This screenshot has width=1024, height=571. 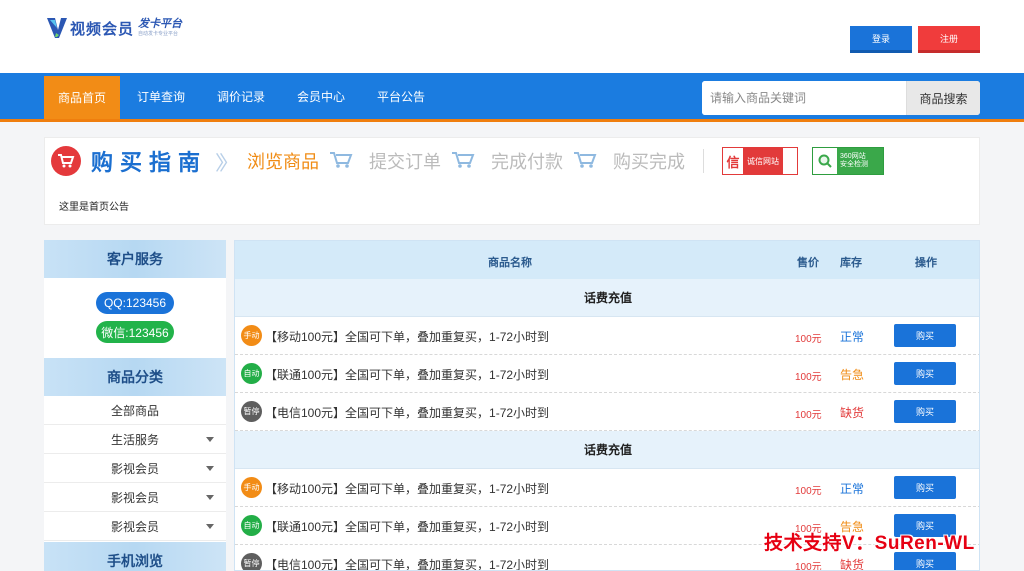 What do you see at coordinates (135, 332) in the screenshot?
I see `wechat-contact-button: 微信:123456` at bounding box center [135, 332].